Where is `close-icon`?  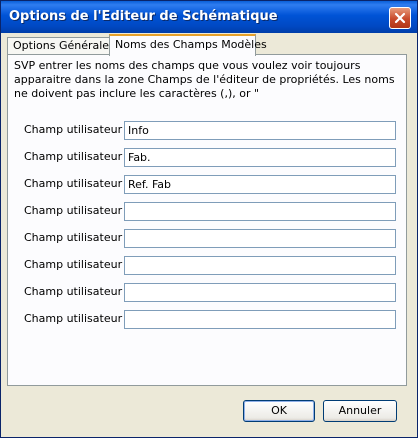
close-icon is located at coordinates (400, 18).